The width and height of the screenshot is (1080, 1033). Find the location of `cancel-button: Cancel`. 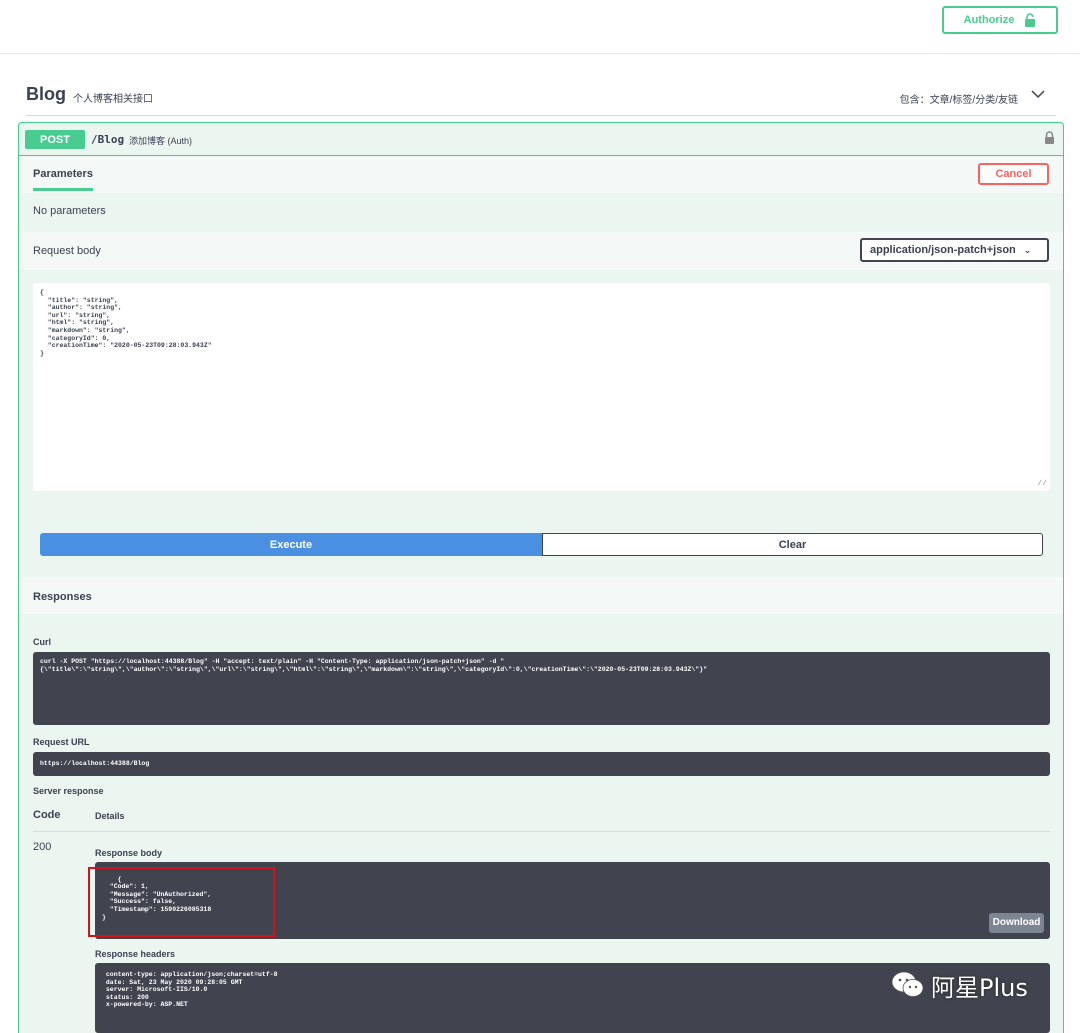

cancel-button: Cancel is located at coordinates (1013, 174).